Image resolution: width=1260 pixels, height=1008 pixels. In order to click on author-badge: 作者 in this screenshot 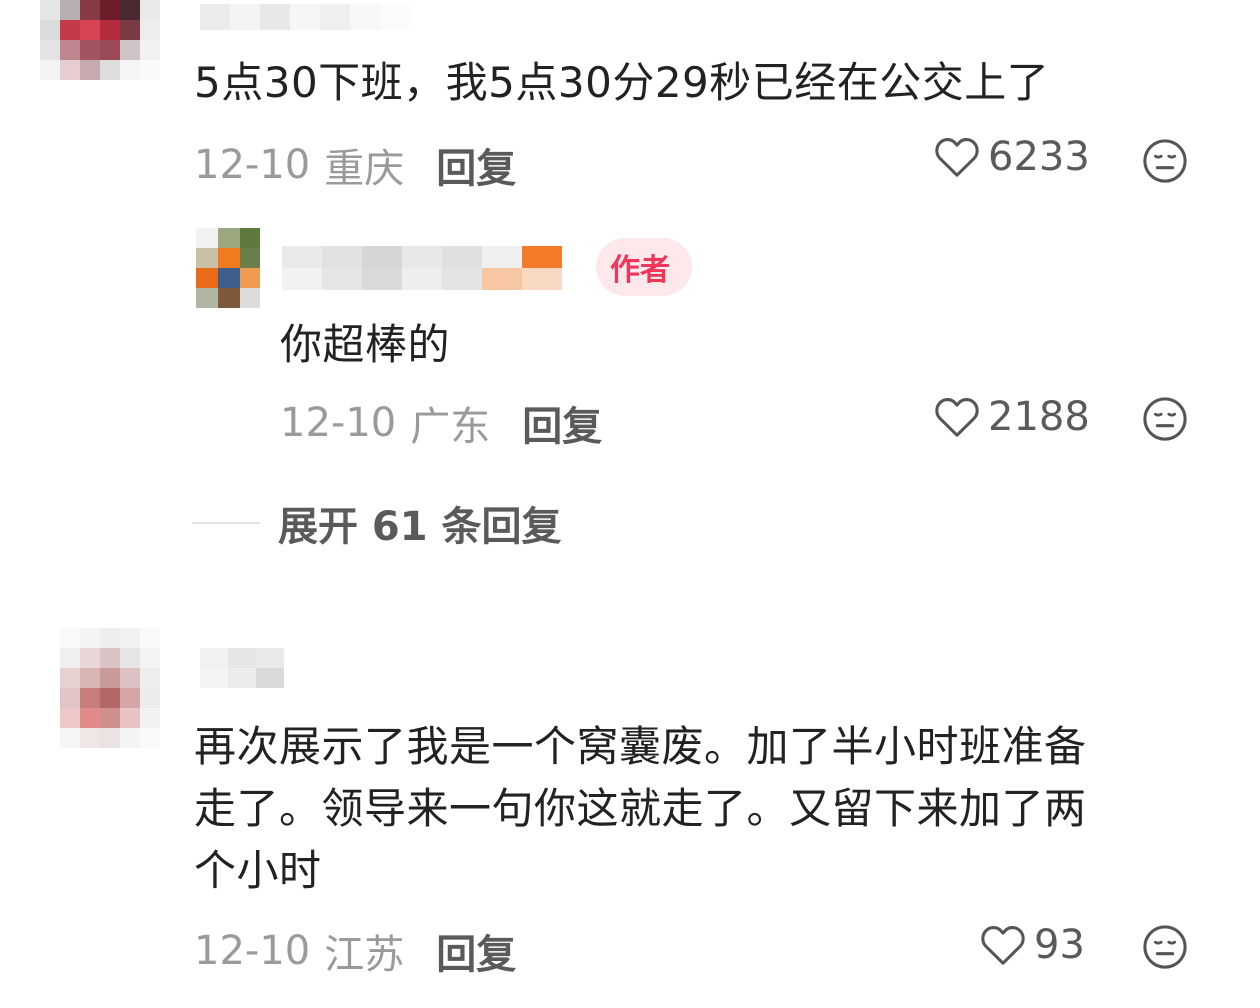, I will do `click(644, 267)`.